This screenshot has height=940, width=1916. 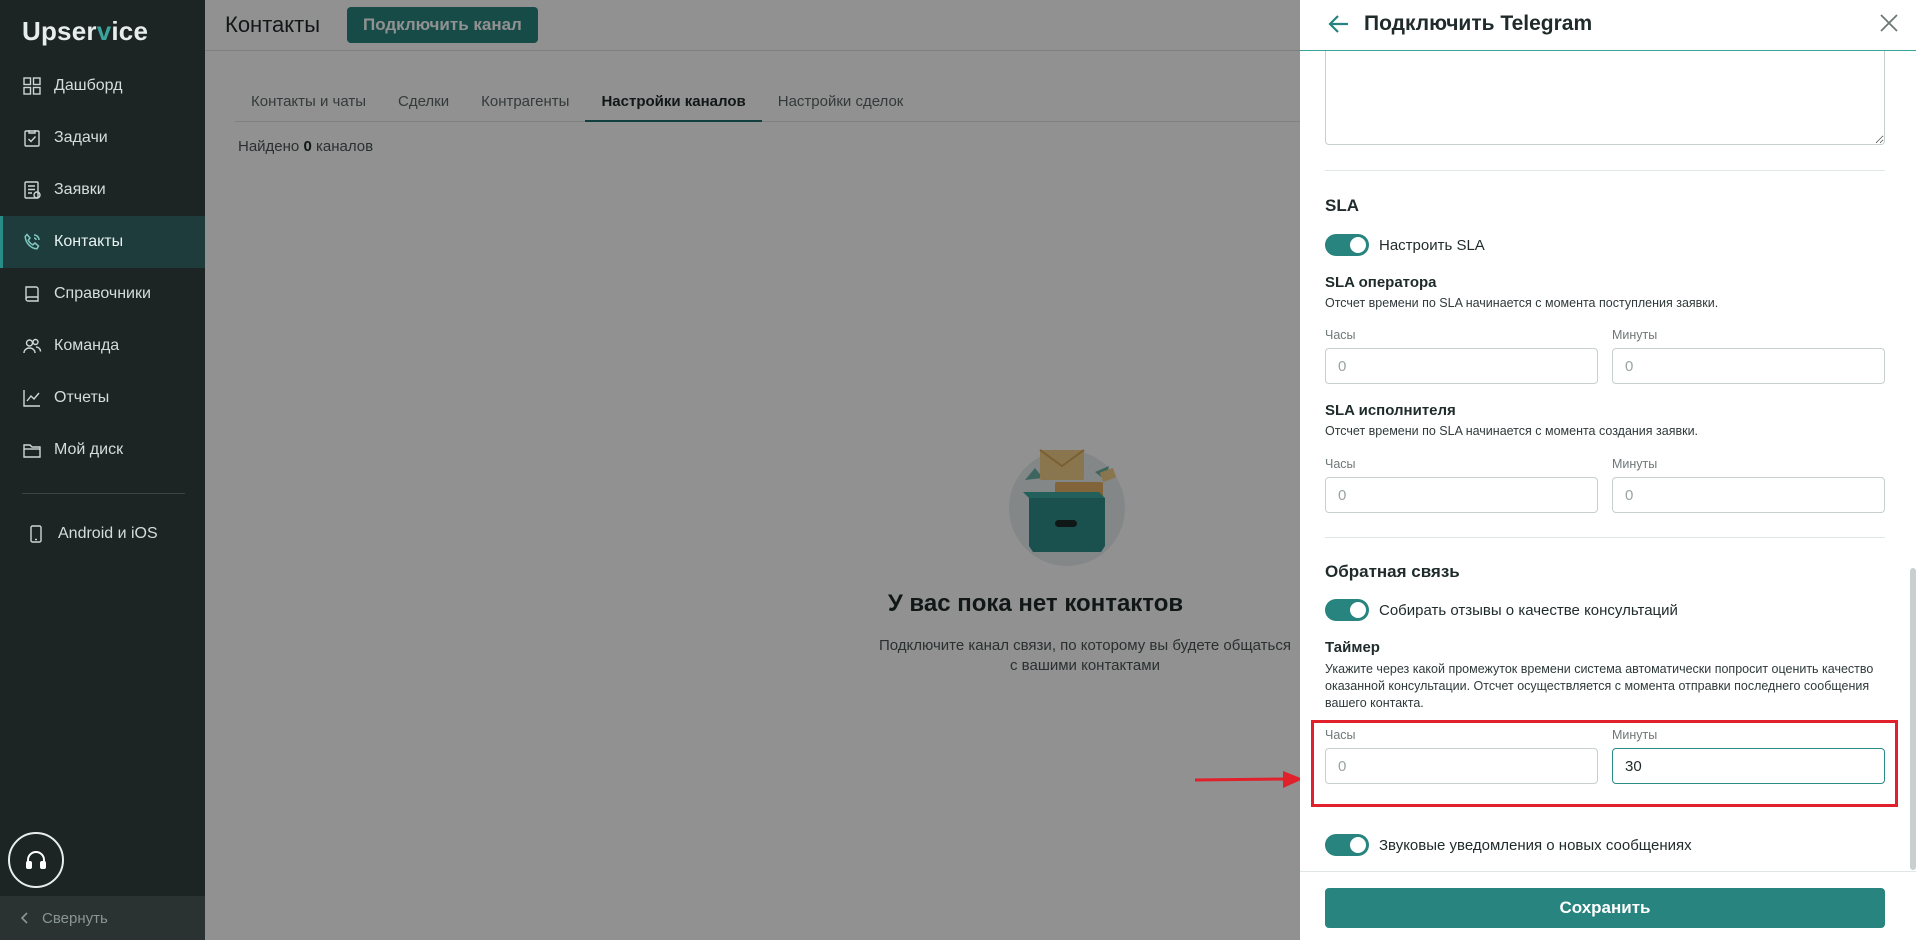 I want to click on back-arrow-icon, so click(x=1339, y=24).